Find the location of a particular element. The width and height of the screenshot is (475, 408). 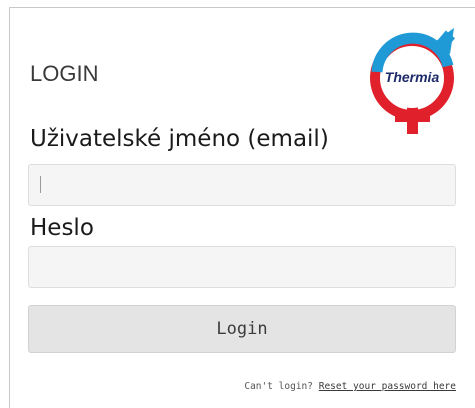

login-button: Login is located at coordinates (242, 329).